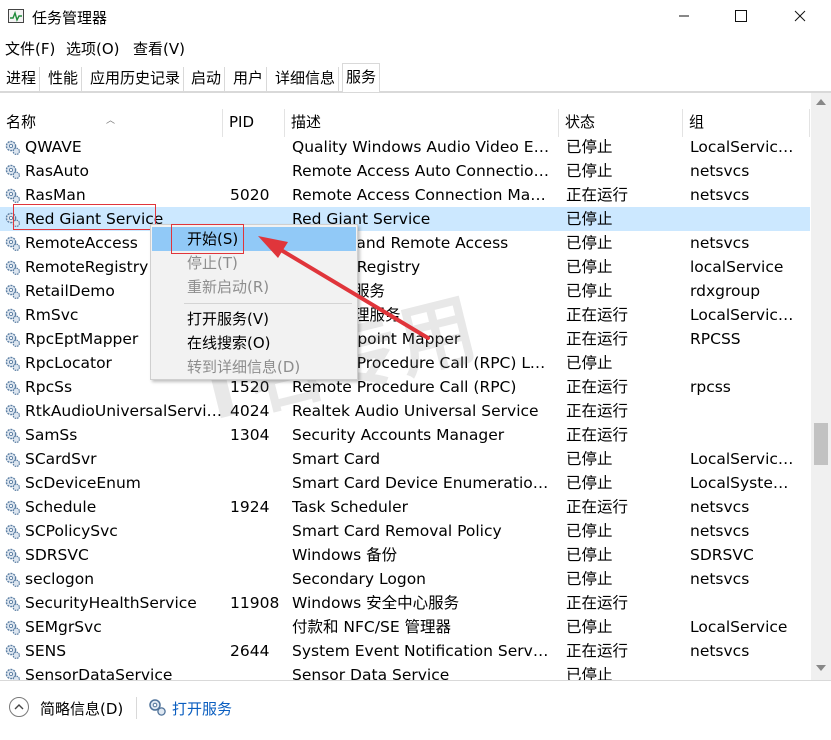  Describe the element at coordinates (336, 459) in the screenshot. I see `service-description: Smart Card` at that location.